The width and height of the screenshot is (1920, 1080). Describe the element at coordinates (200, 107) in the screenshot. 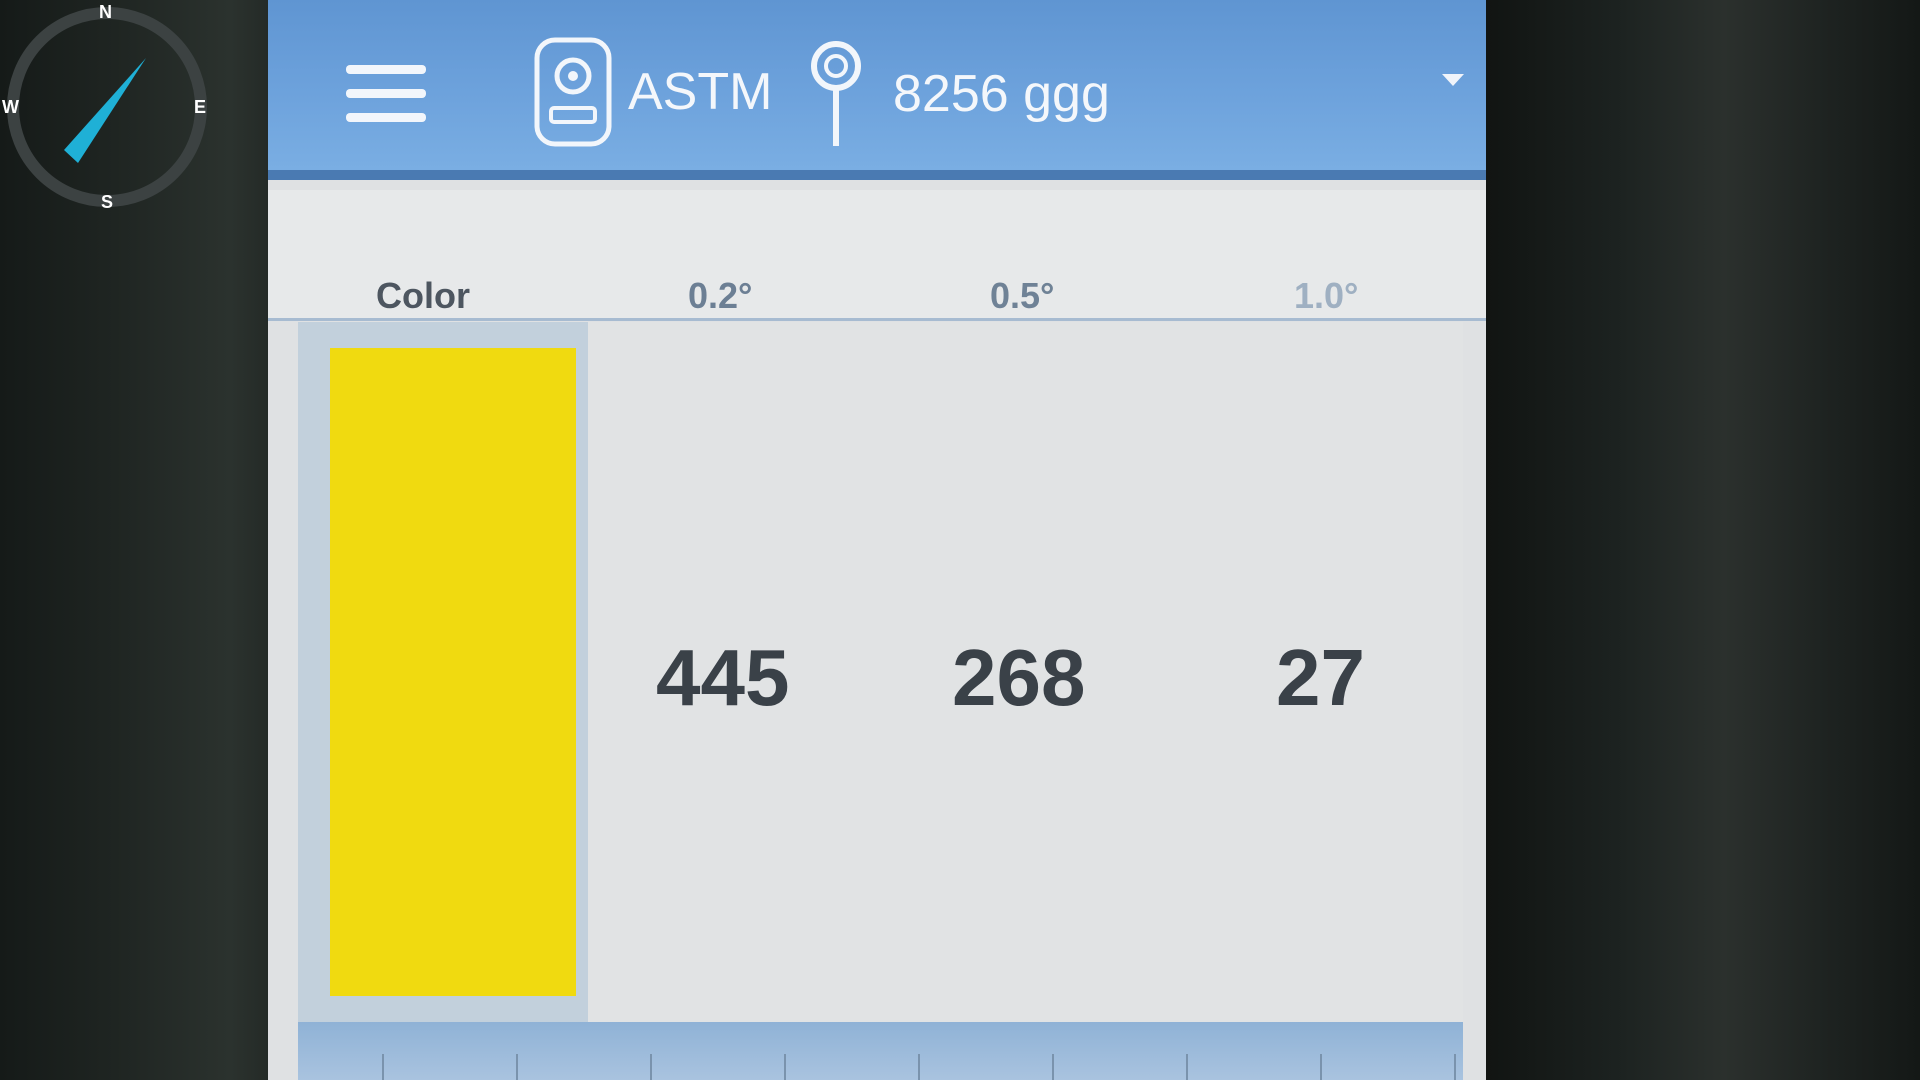

I see `compass-east-label: E` at that location.